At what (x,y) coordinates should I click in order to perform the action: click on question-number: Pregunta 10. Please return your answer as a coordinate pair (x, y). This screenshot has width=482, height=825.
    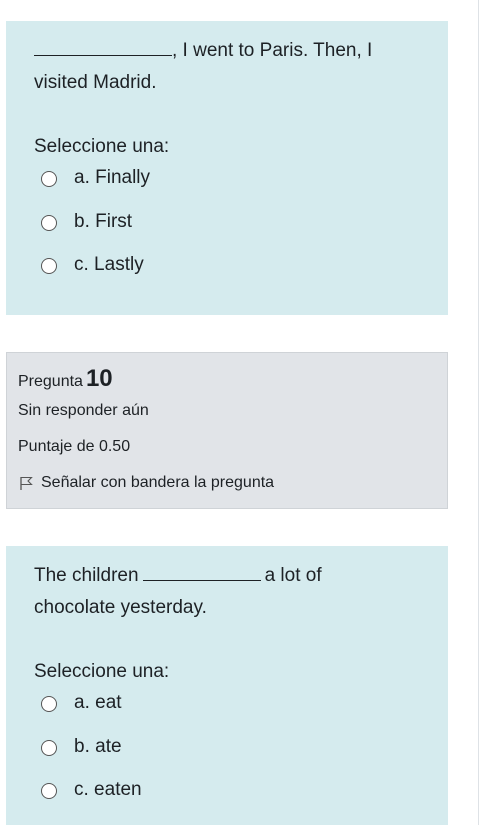
    Looking at the image, I should click on (232, 379).